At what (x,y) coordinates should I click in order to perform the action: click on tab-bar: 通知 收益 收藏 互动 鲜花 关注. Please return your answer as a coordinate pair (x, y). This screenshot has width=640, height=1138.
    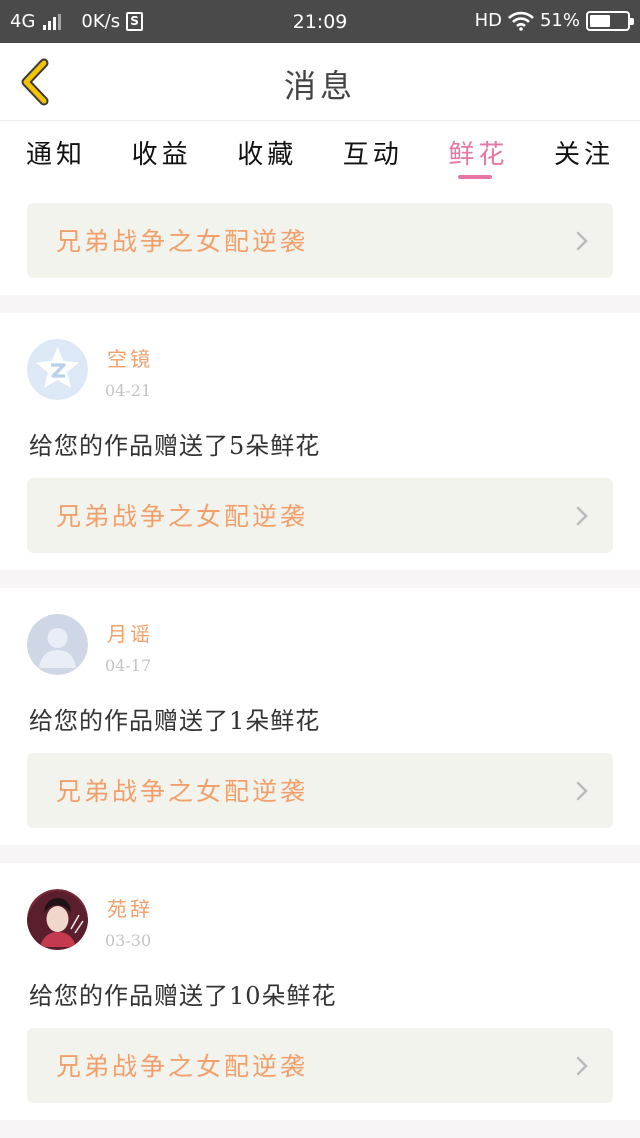
    Looking at the image, I should click on (320, 155).